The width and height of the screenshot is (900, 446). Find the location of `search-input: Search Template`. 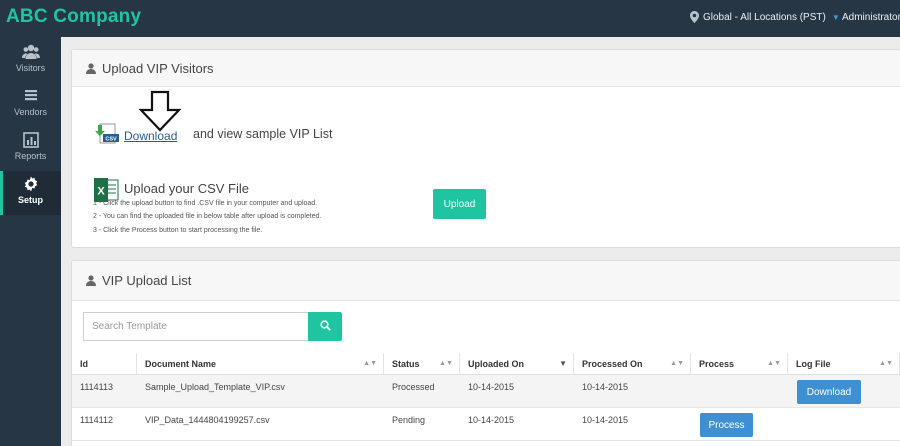

search-input: Search Template is located at coordinates (196, 326).